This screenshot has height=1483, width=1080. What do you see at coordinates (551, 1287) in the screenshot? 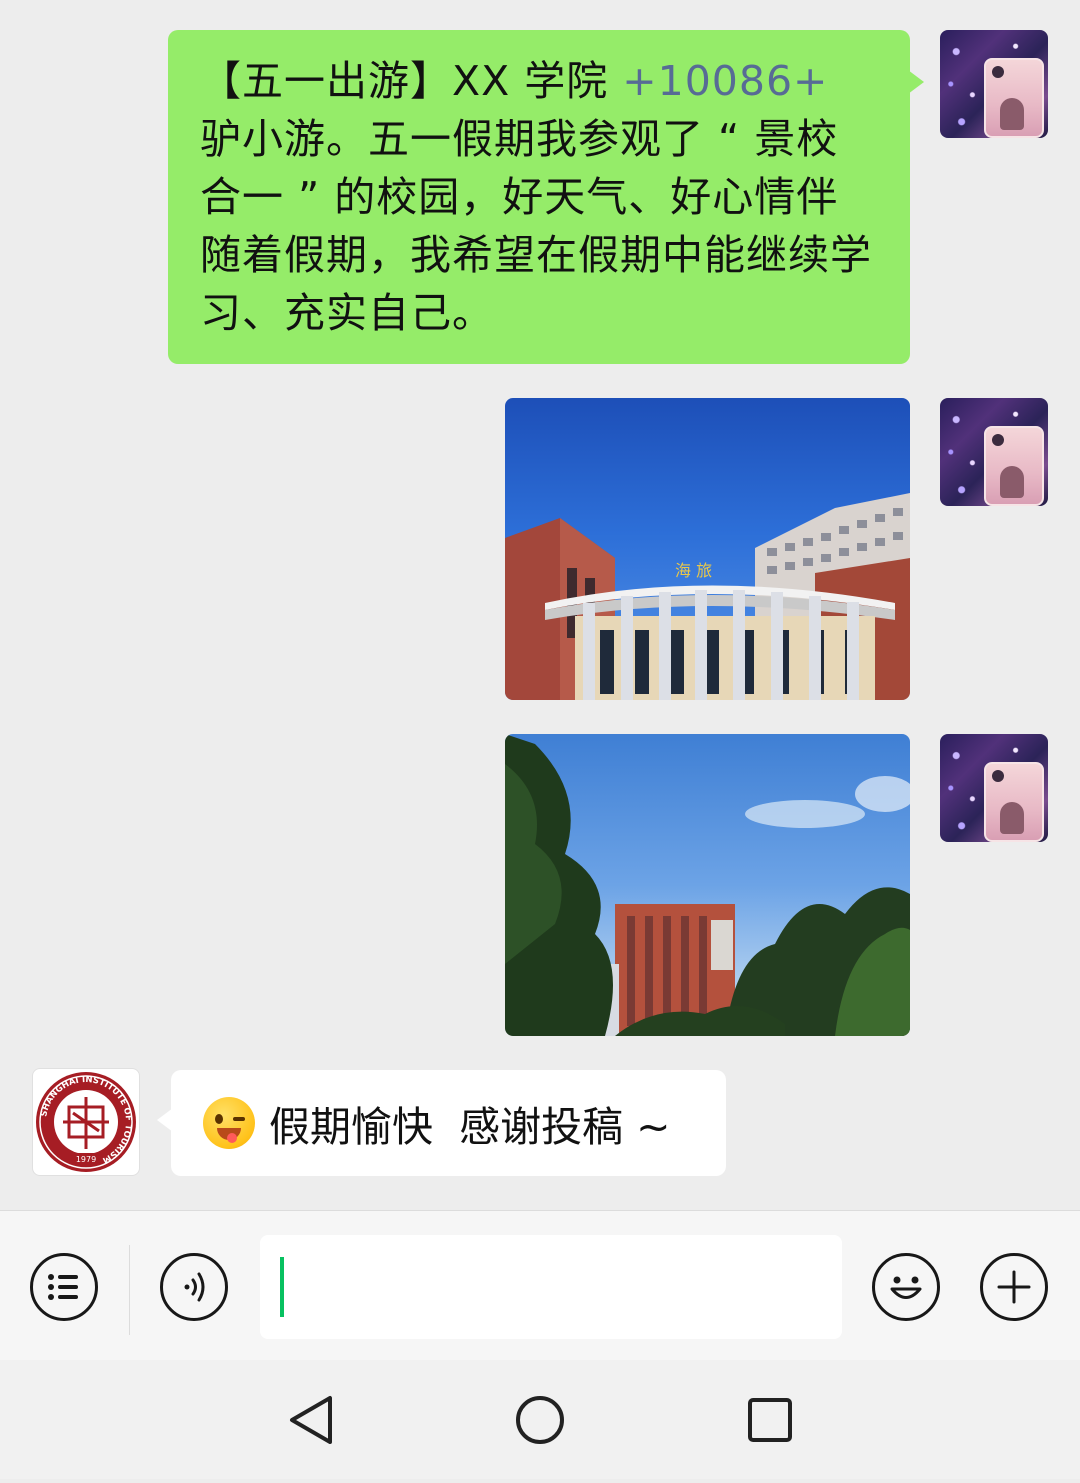
I see `message-input` at bounding box center [551, 1287].